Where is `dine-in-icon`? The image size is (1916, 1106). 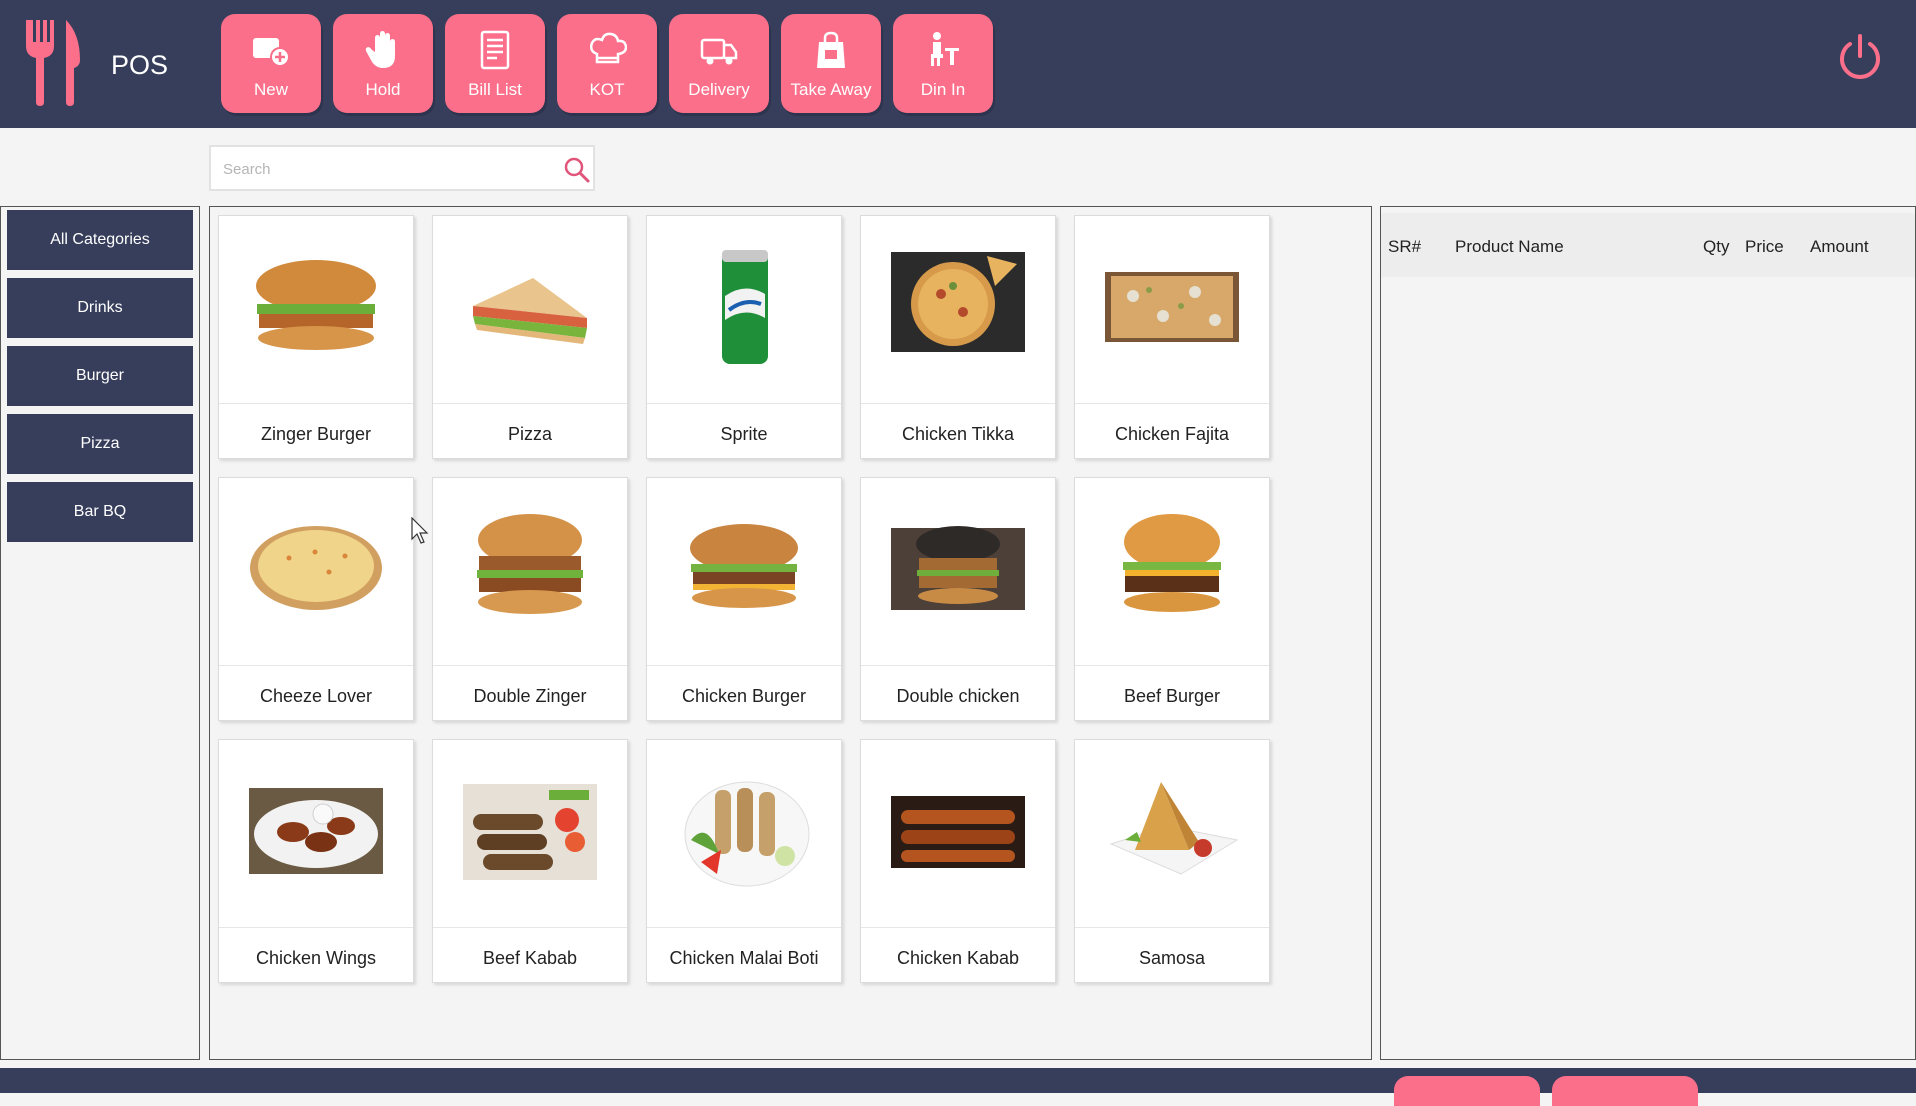 dine-in-icon is located at coordinates (945, 49).